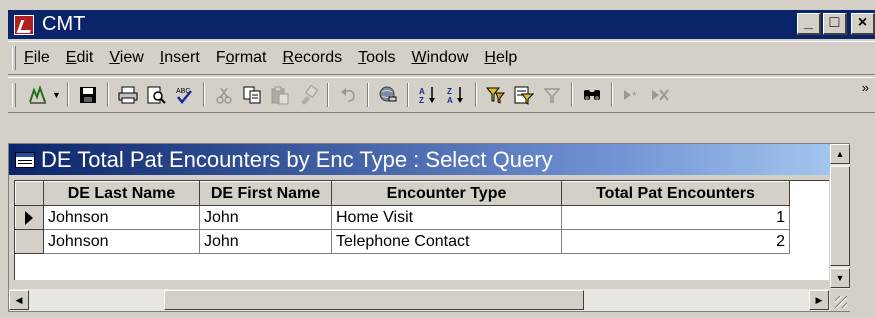  Describe the element at coordinates (180, 58) in the screenshot. I see `menu-insert: Insert` at that location.